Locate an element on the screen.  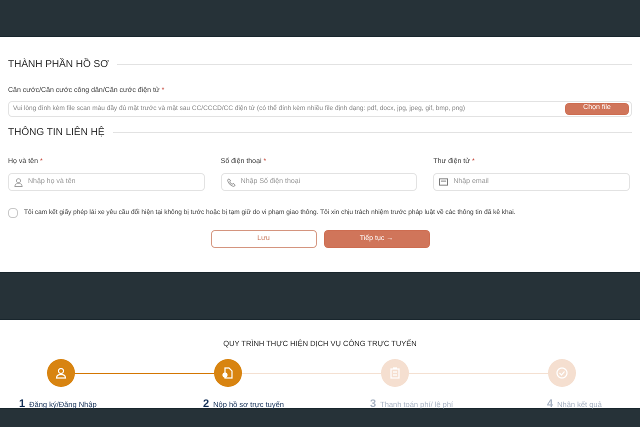
section-title: THÔNG TIN LIÊN HỆ is located at coordinates (56, 132).